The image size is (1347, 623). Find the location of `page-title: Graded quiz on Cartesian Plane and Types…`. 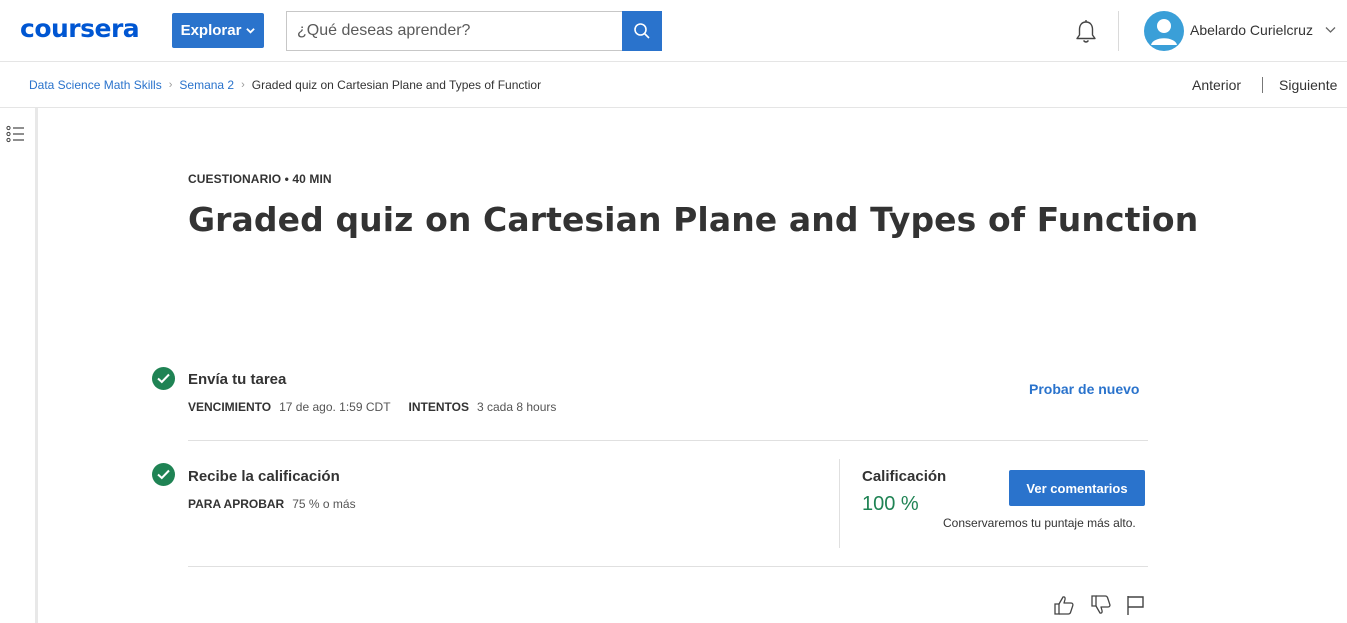

page-title: Graded quiz on Cartesian Plane and Types… is located at coordinates (693, 219).